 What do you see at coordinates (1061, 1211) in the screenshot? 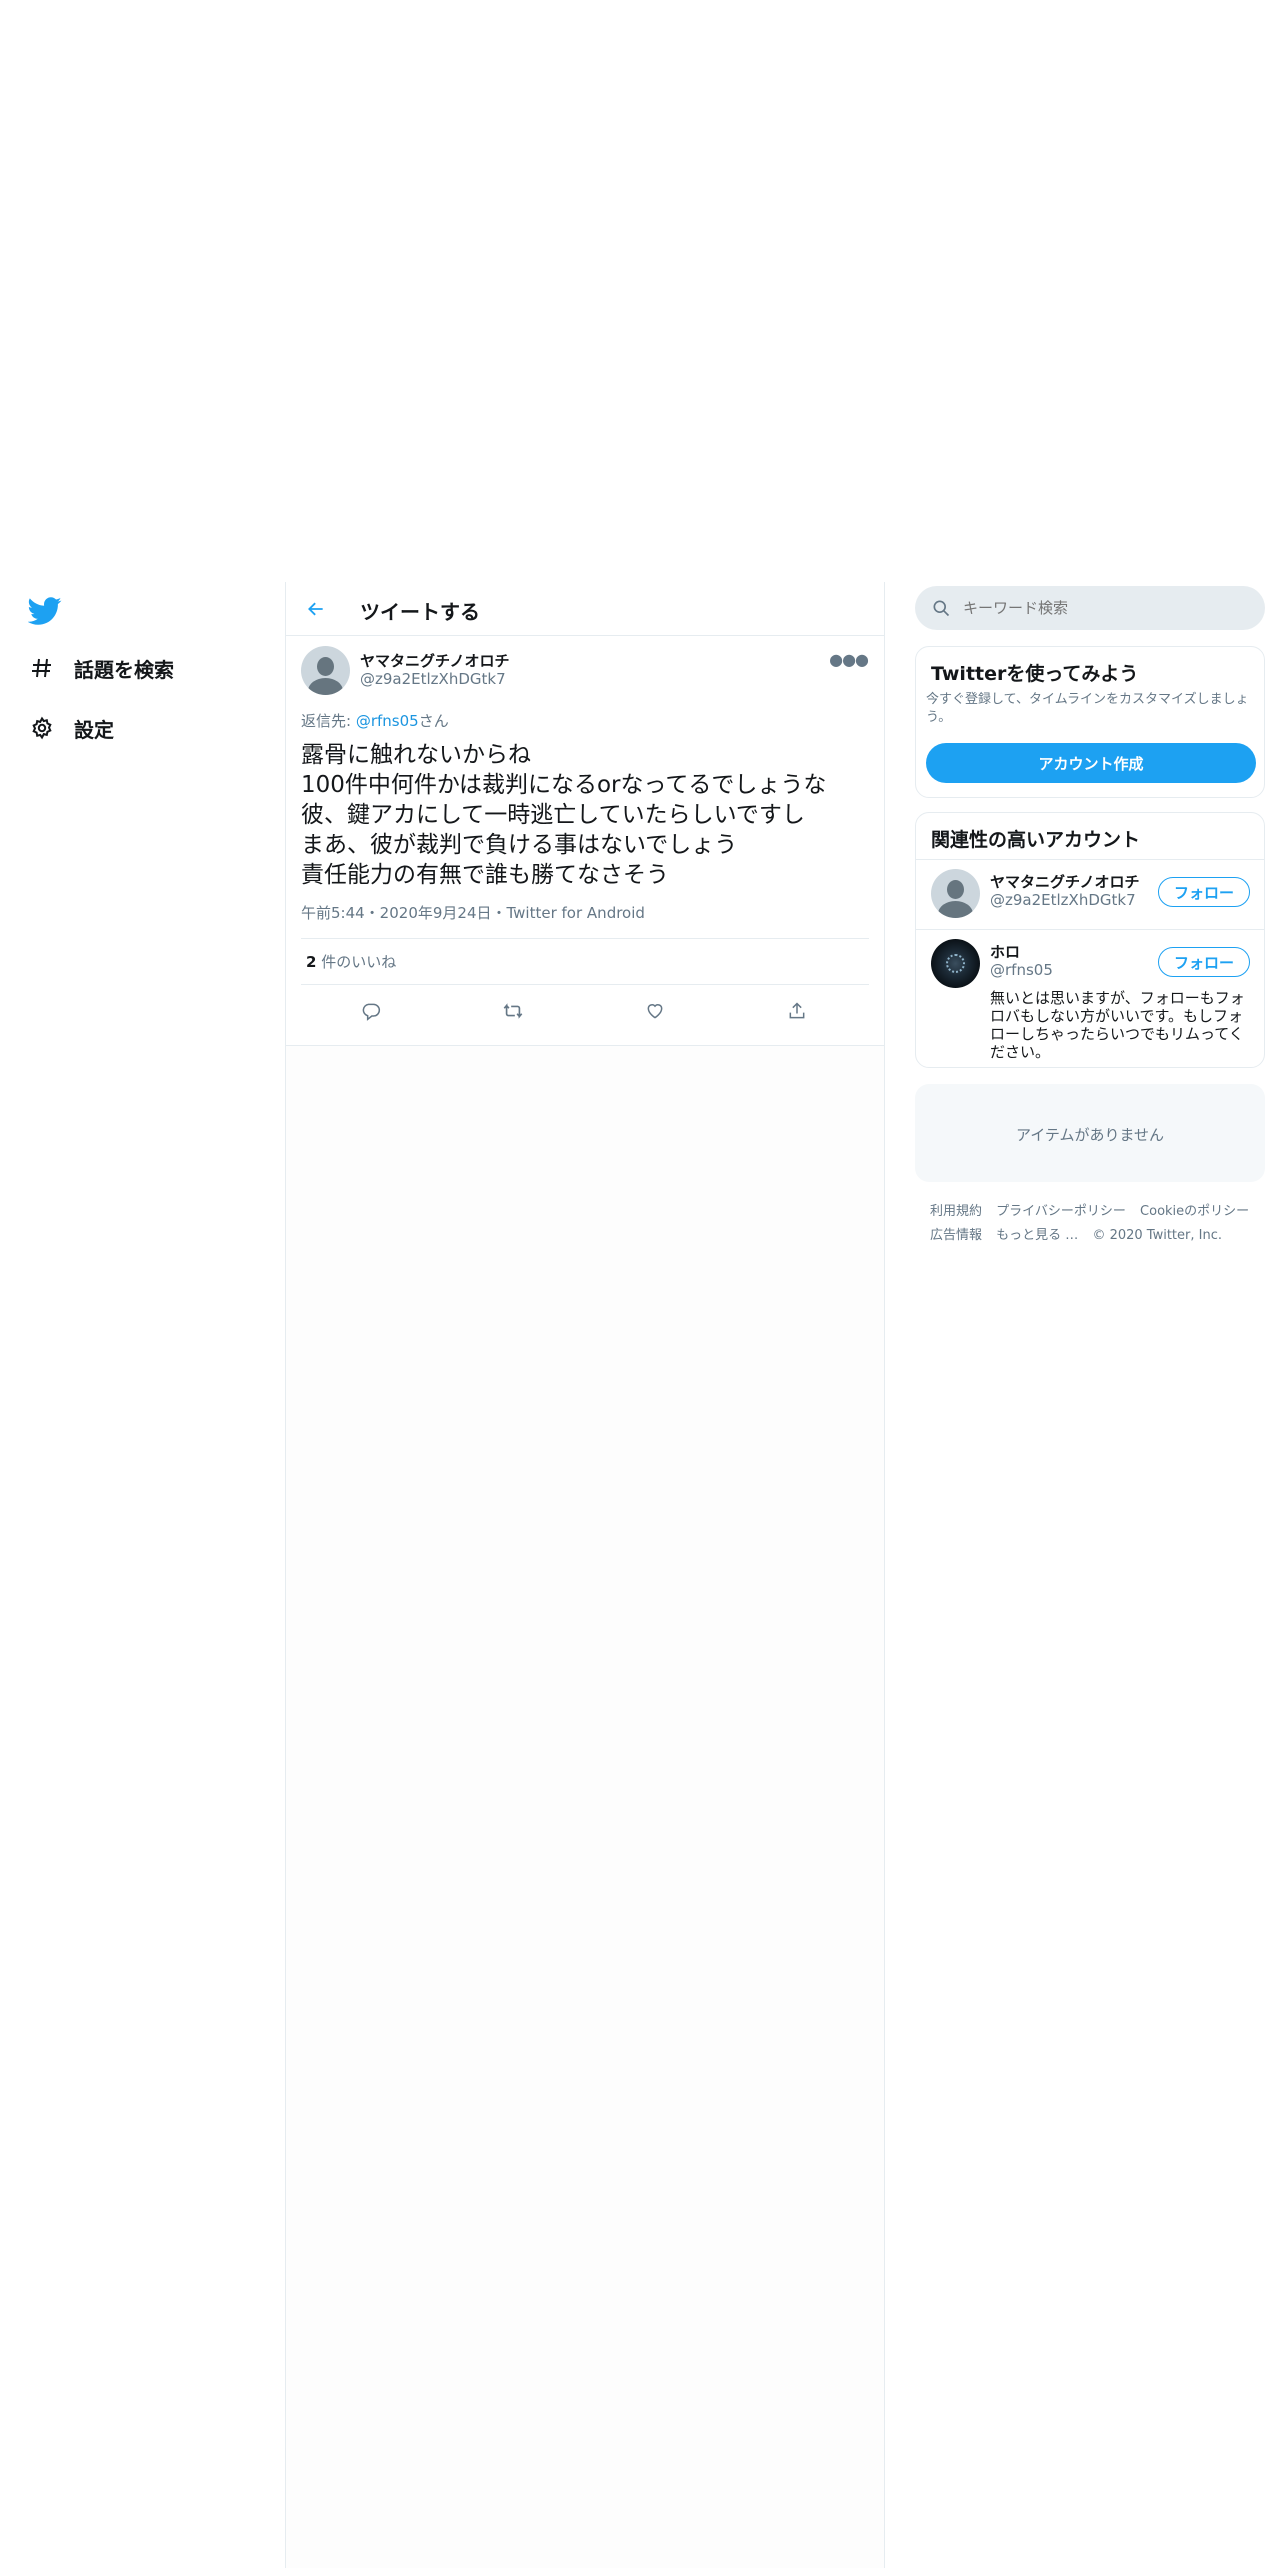
I see `footer-link-privacy: プライバシーポリシー` at bounding box center [1061, 1211].